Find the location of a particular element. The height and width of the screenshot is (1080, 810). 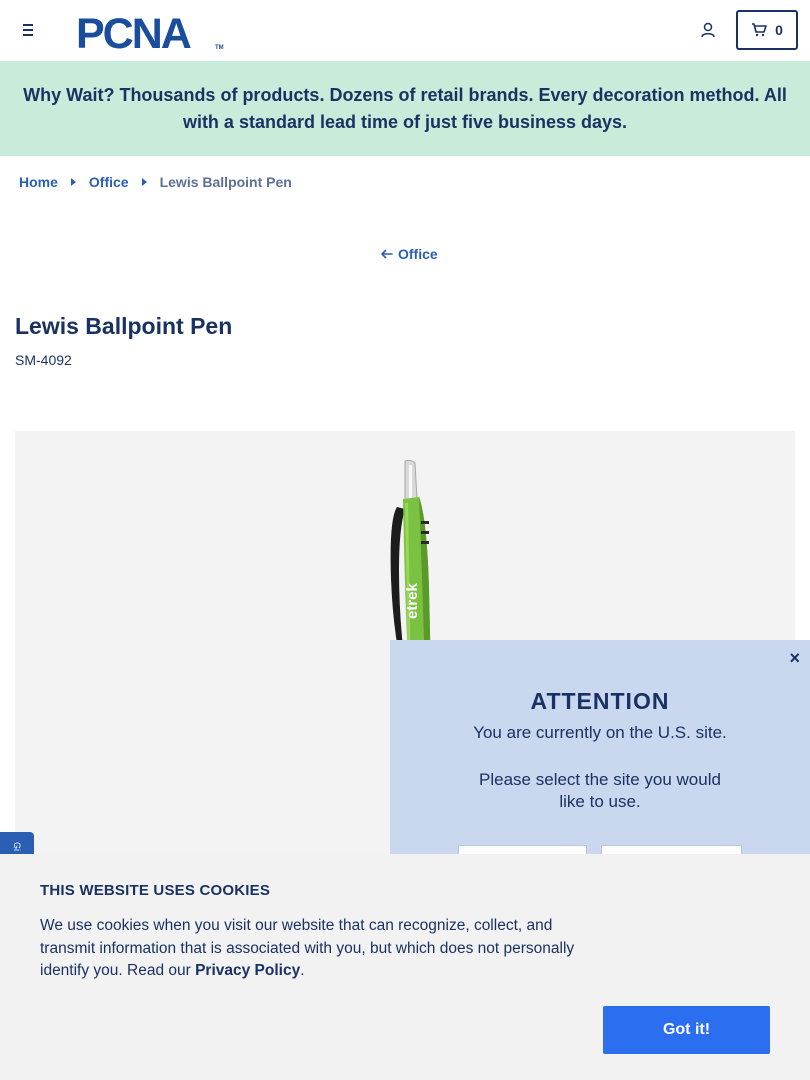

product-title: Lewis Ballpoint Pen is located at coordinates (124, 326).